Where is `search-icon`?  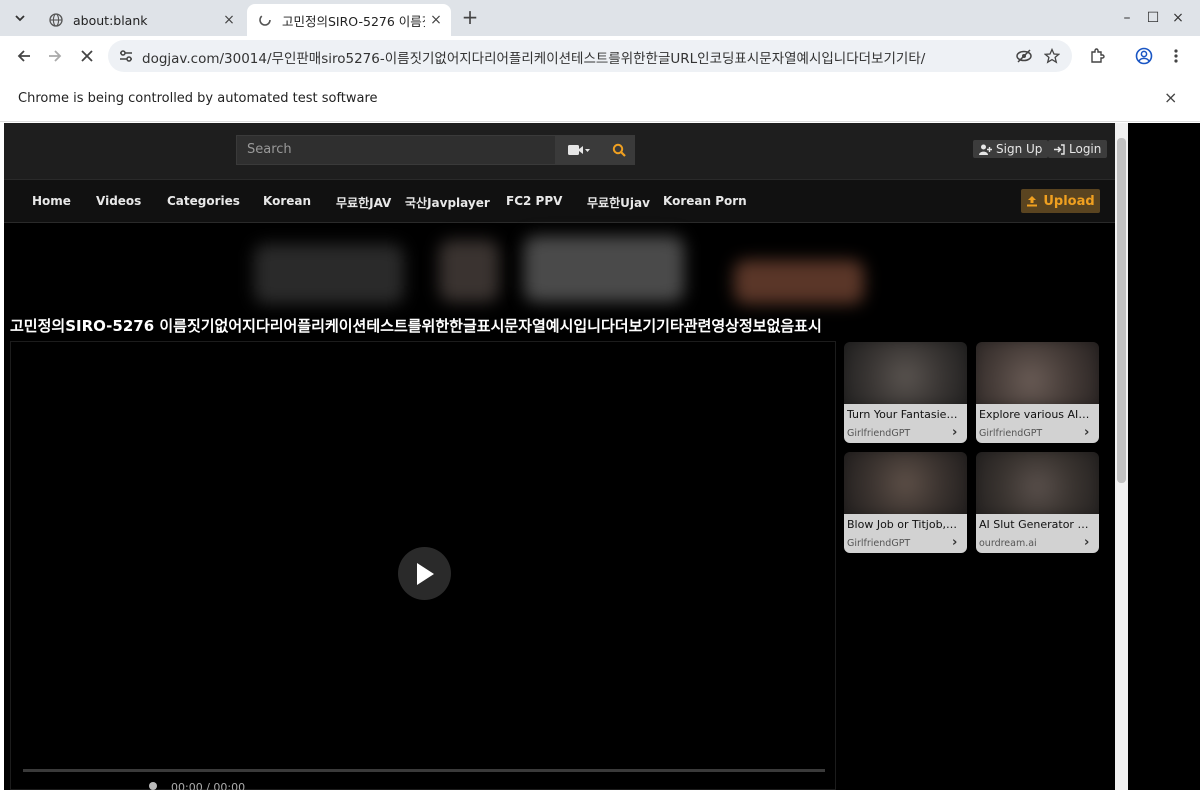 search-icon is located at coordinates (619, 150).